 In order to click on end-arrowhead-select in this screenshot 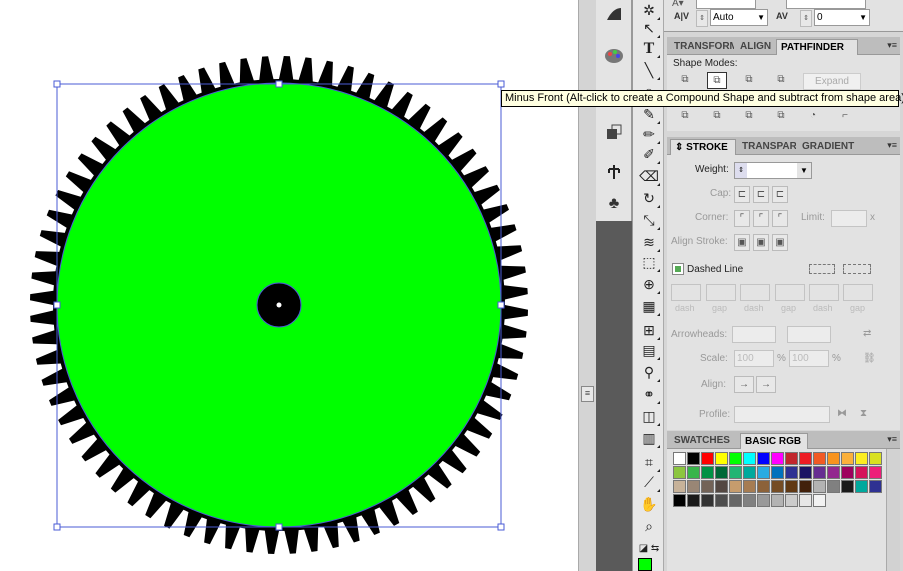, I will do `click(809, 334)`.